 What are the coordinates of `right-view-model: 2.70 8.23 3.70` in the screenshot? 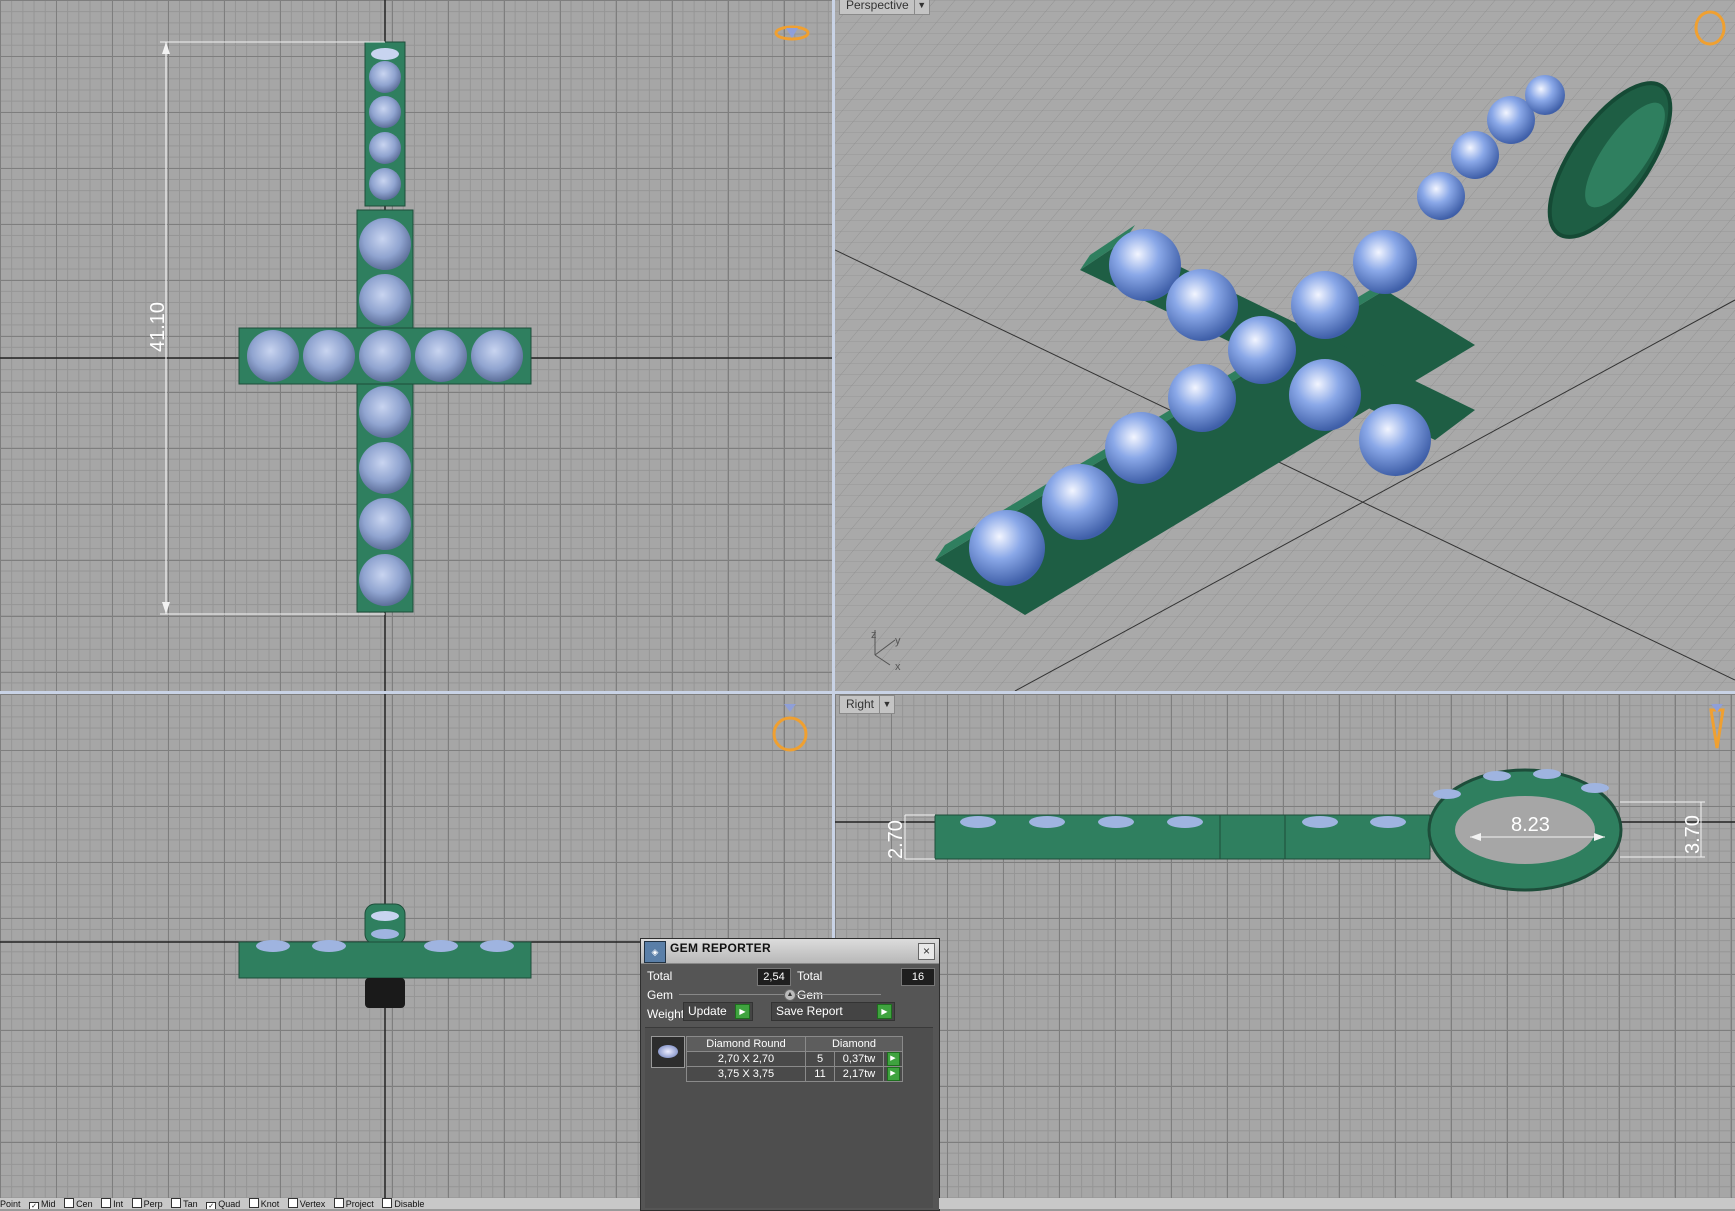 It's located at (1285, 798).